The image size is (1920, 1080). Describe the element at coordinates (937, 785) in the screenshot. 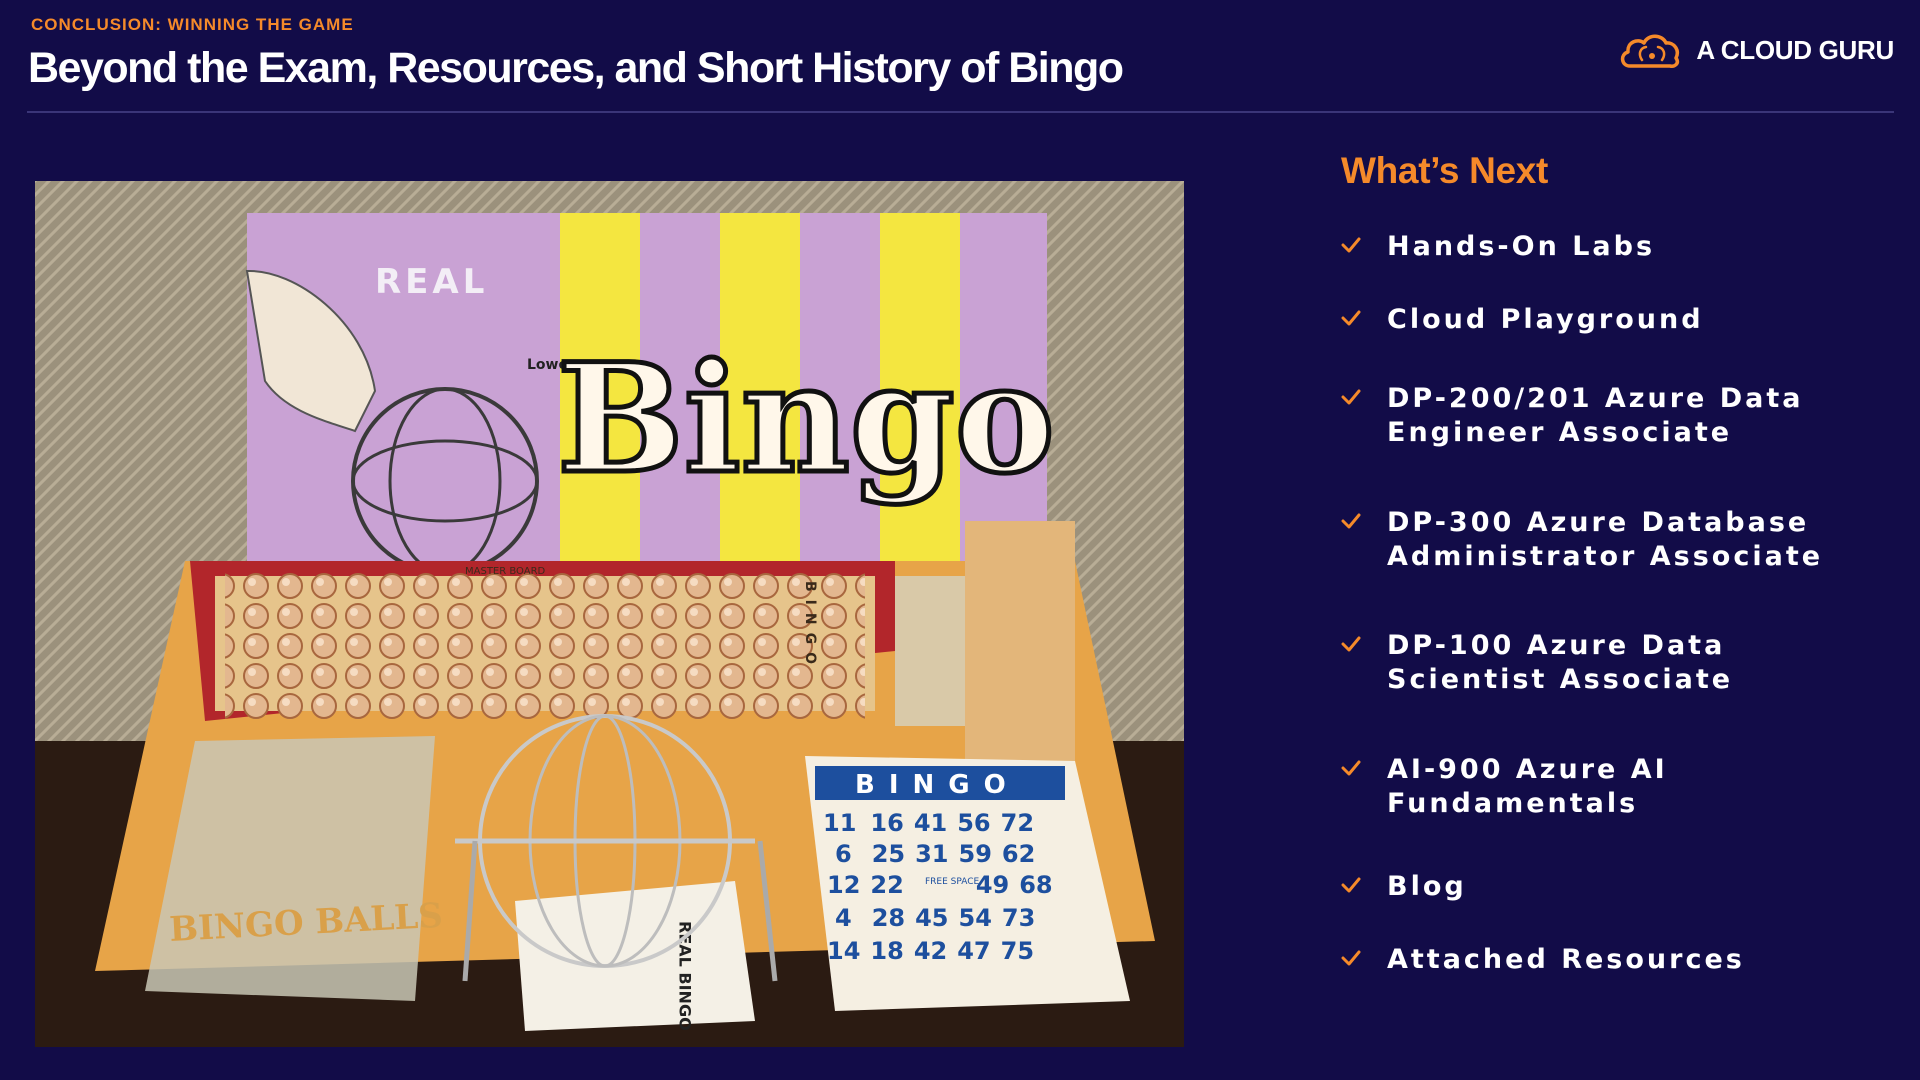

I see `card-header: BINGO` at that location.